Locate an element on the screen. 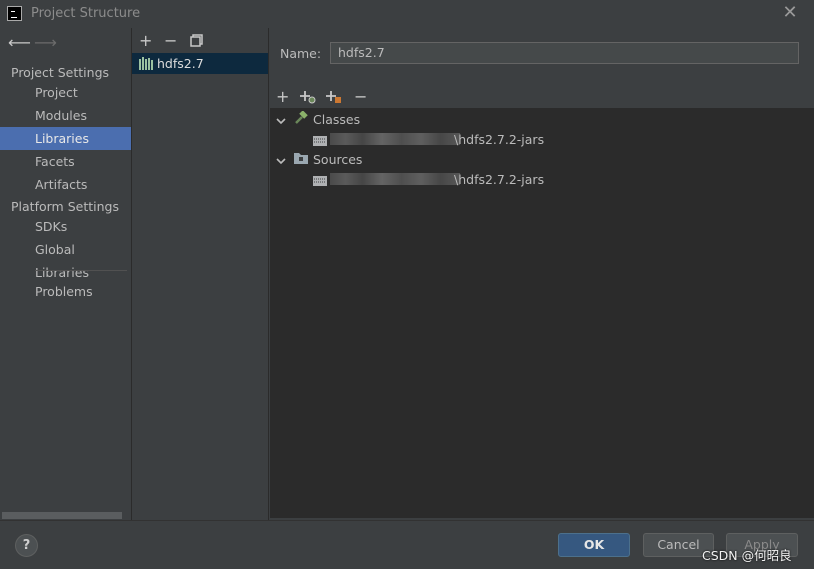 The height and width of the screenshot is (569, 814). copy-icon is located at coordinates (196, 40).